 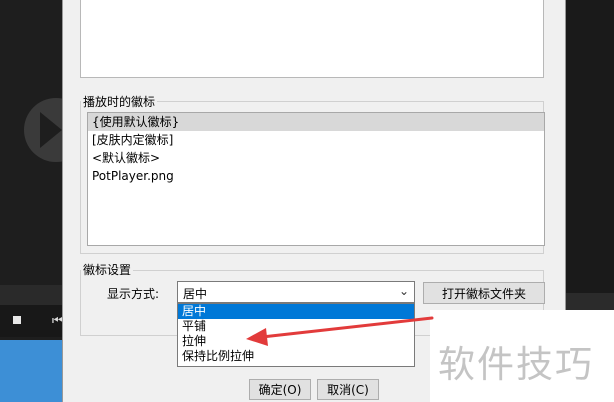 What do you see at coordinates (31, 371) in the screenshot?
I see `desktop-background` at bounding box center [31, 371].